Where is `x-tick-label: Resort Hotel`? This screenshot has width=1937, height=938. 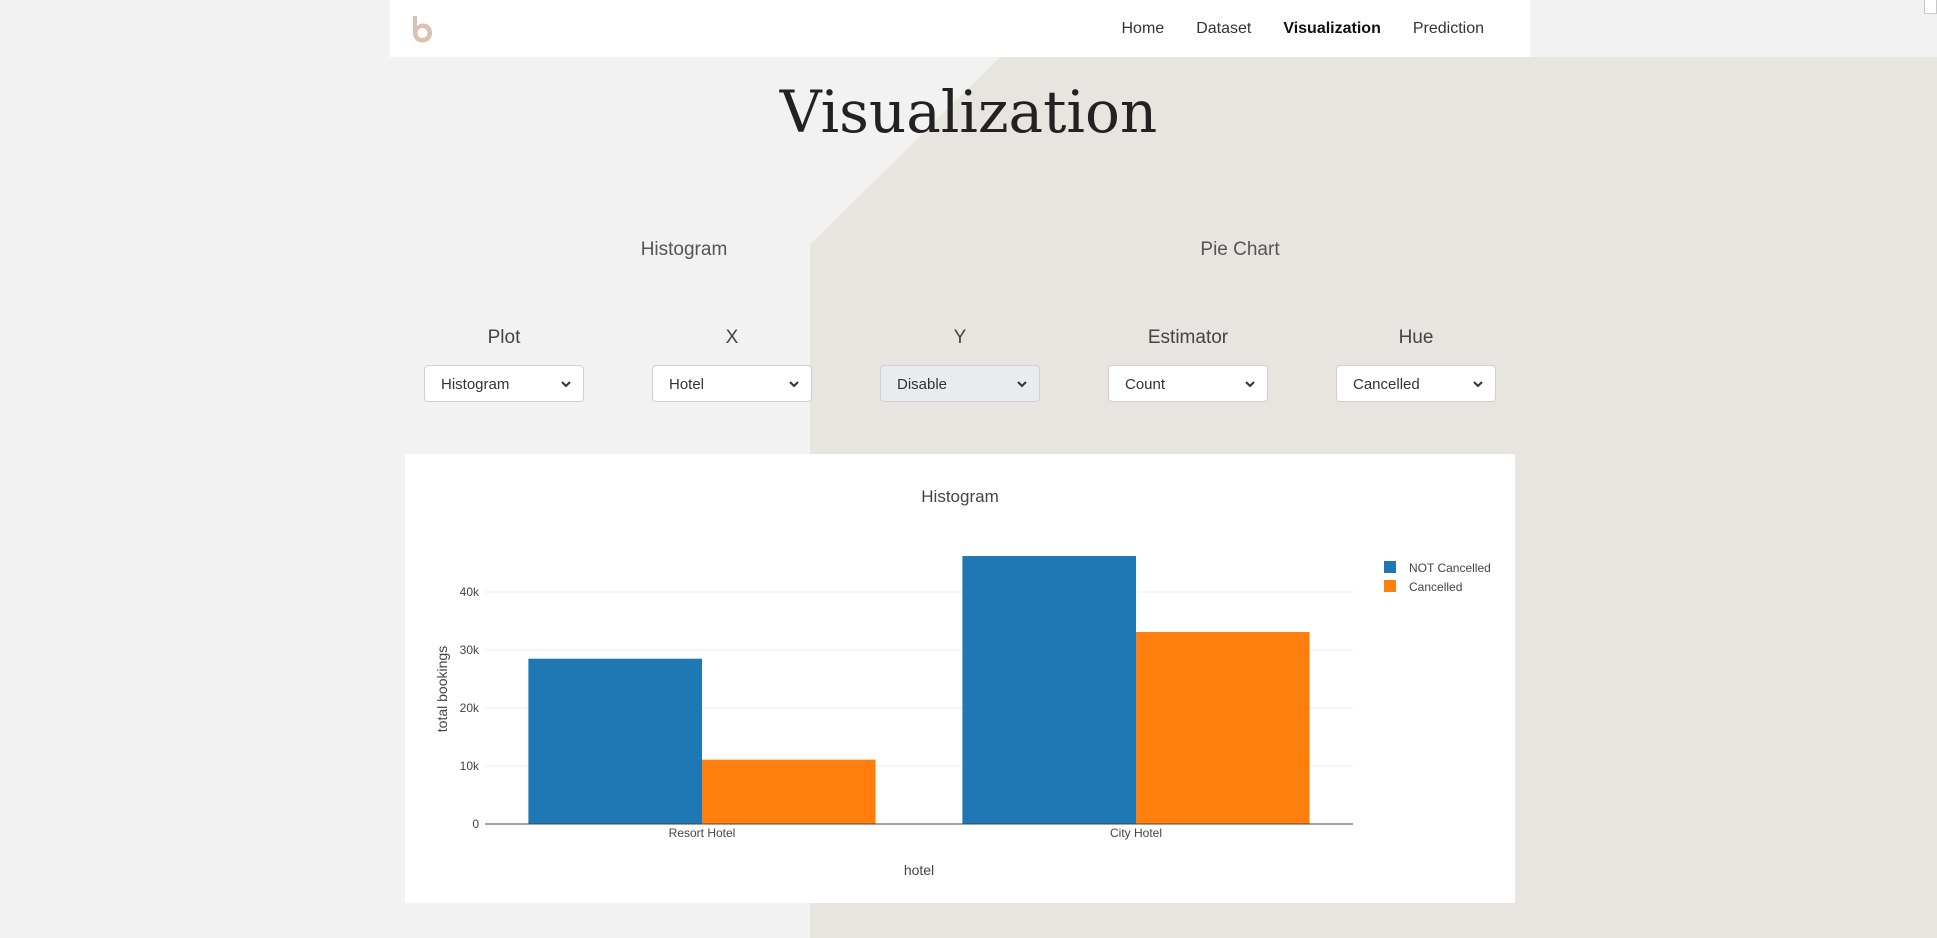
x-tick-label: Resort Hotel is located at coordinates (702, 833).